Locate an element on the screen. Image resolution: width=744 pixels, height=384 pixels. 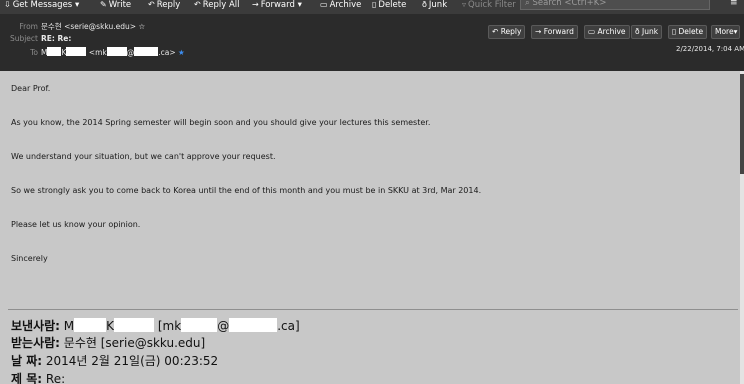
body-paragraph: Please let us know your opinion. is located at coordinates (76, 224).